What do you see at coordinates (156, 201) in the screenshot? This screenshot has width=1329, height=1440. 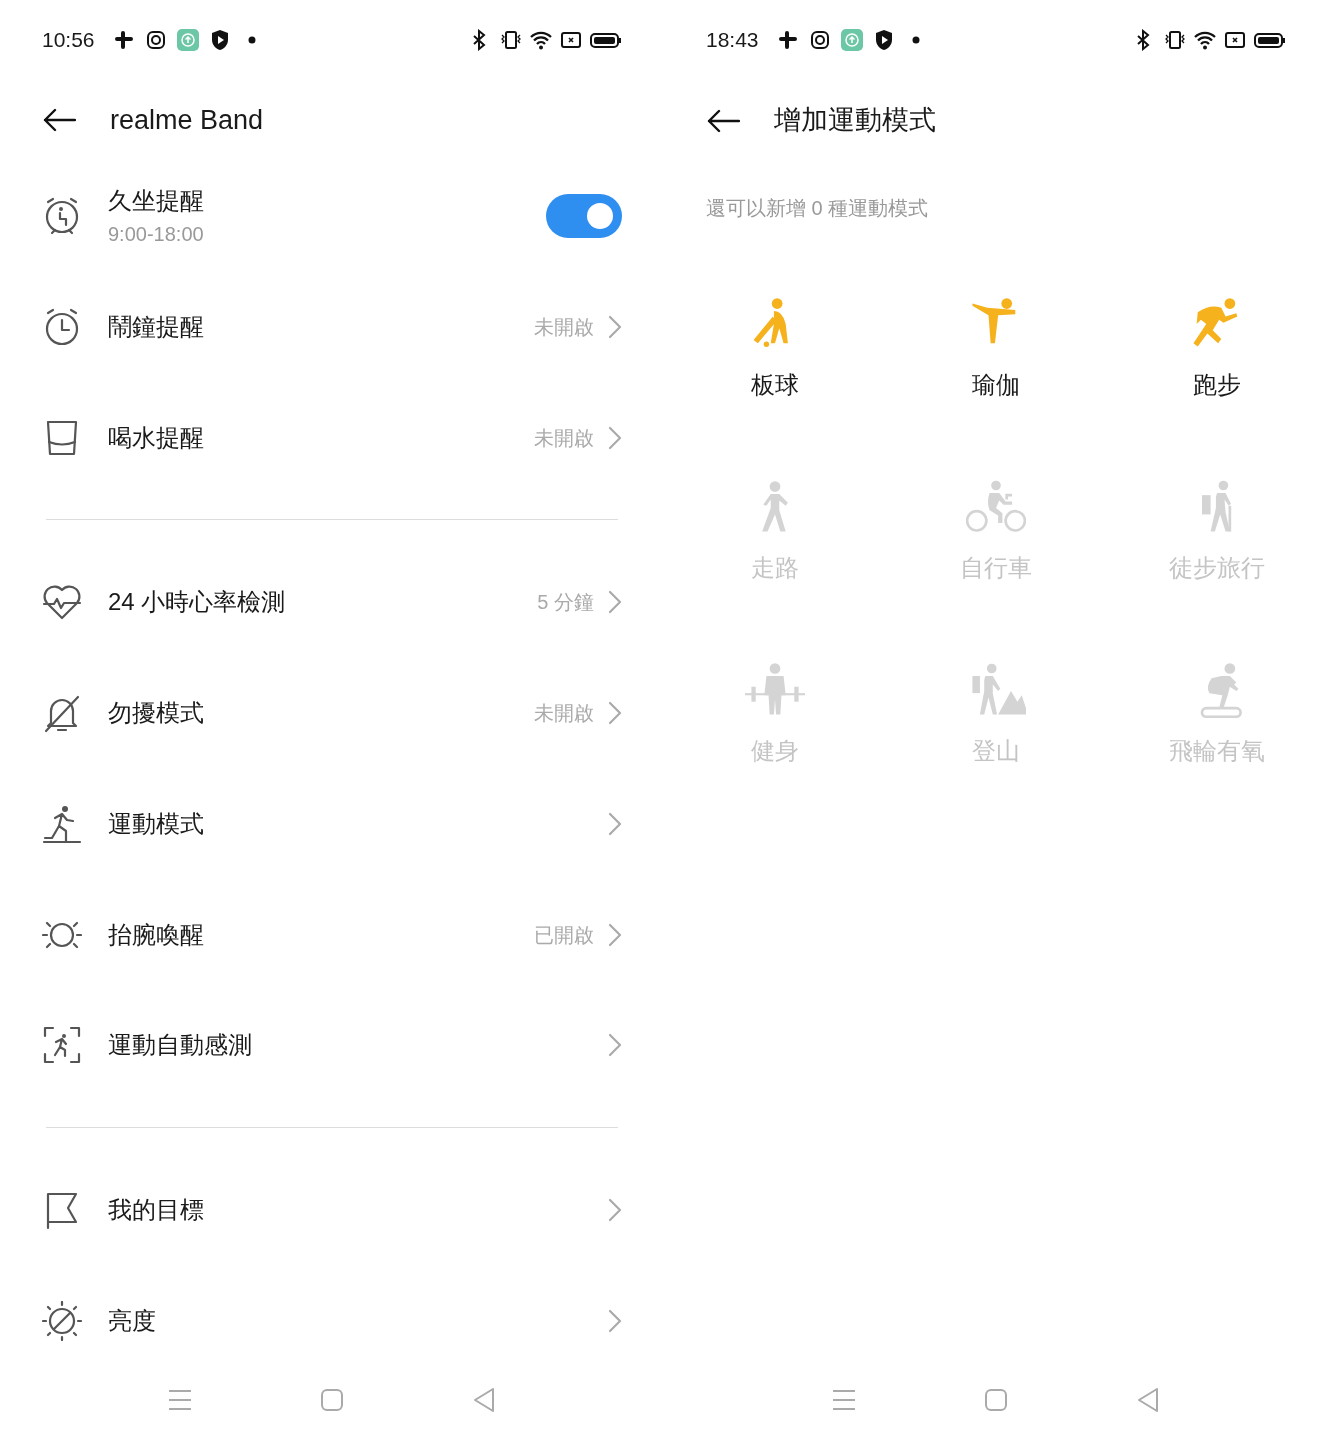 I see `setting-label: 久坐提醒` at bounding box center [156, 201].